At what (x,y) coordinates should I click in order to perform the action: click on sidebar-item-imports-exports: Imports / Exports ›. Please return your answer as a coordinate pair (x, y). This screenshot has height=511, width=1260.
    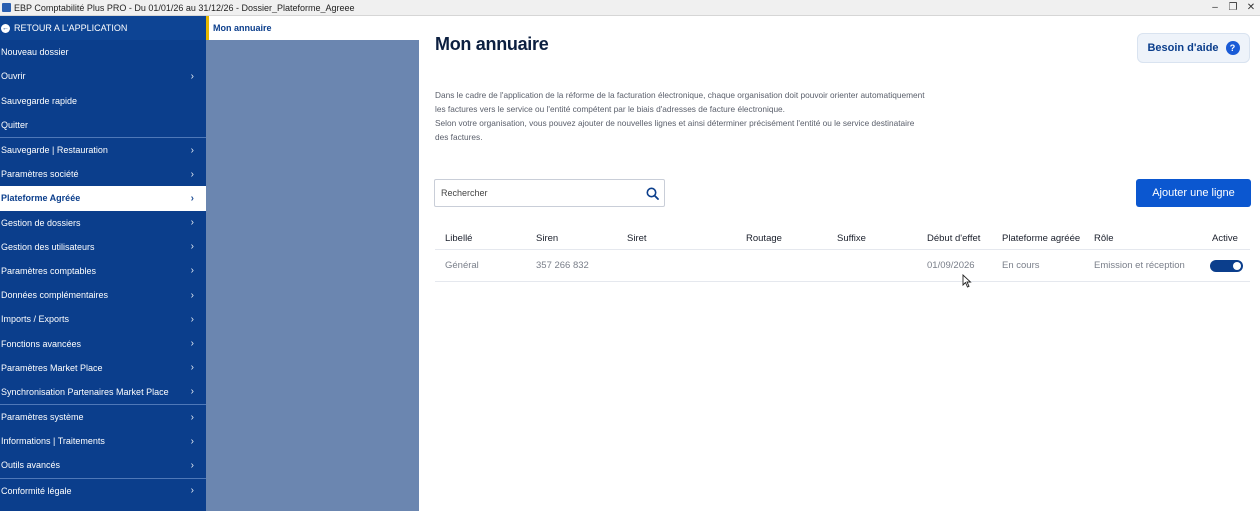
    Looking at the image, I should click on (103, 319).